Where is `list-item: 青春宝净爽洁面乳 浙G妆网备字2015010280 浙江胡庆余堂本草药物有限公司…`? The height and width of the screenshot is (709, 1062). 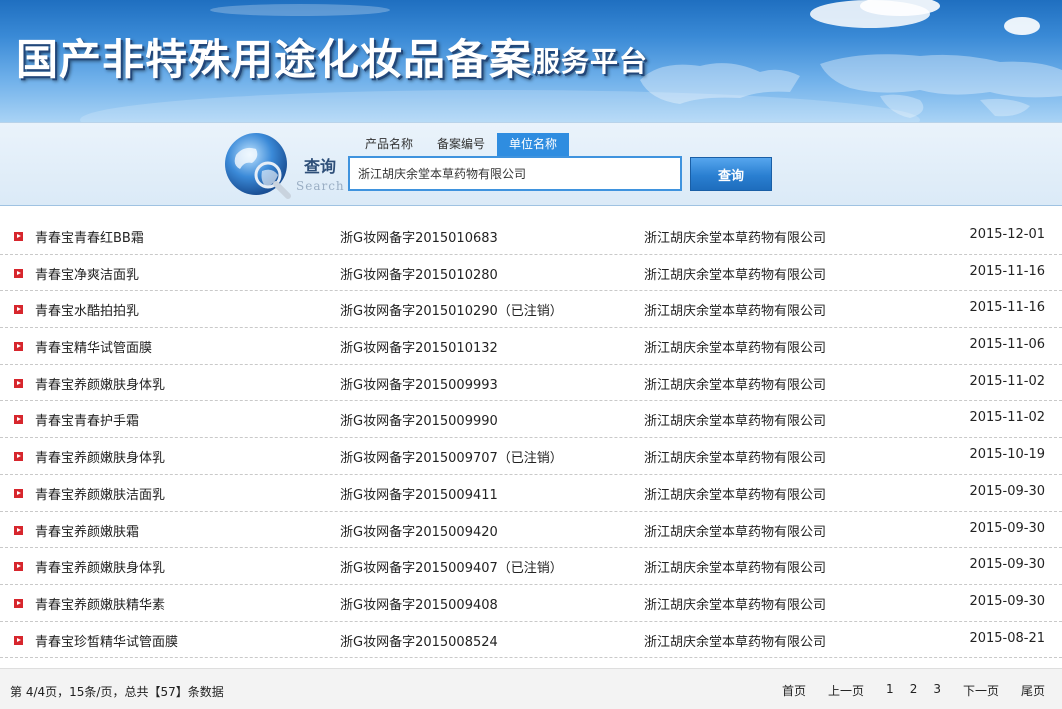 list-item: 青春宝净爽洁面乳 浙G妆网备字2015010280 浙江胡庆余堂本草药物有限公司… is located at coordinates (531, 273).